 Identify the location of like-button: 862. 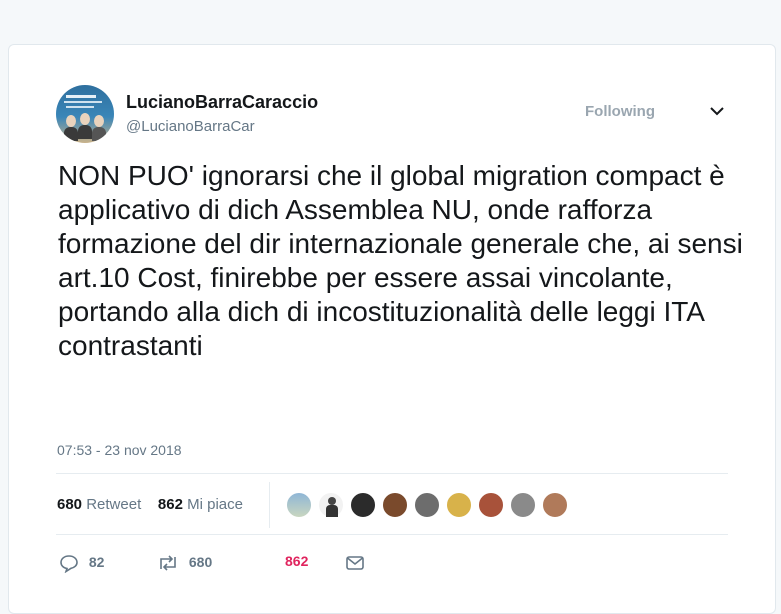
(296, 561).